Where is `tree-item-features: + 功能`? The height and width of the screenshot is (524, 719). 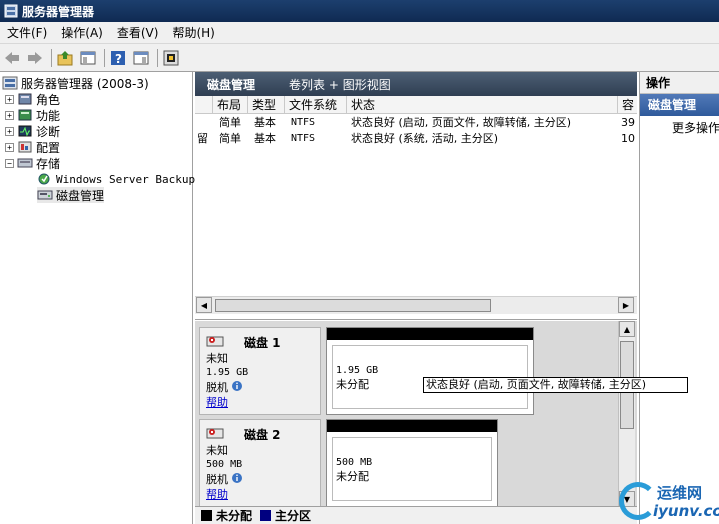 tree-item-features: + 功能 is located at coordinates (32, 115).